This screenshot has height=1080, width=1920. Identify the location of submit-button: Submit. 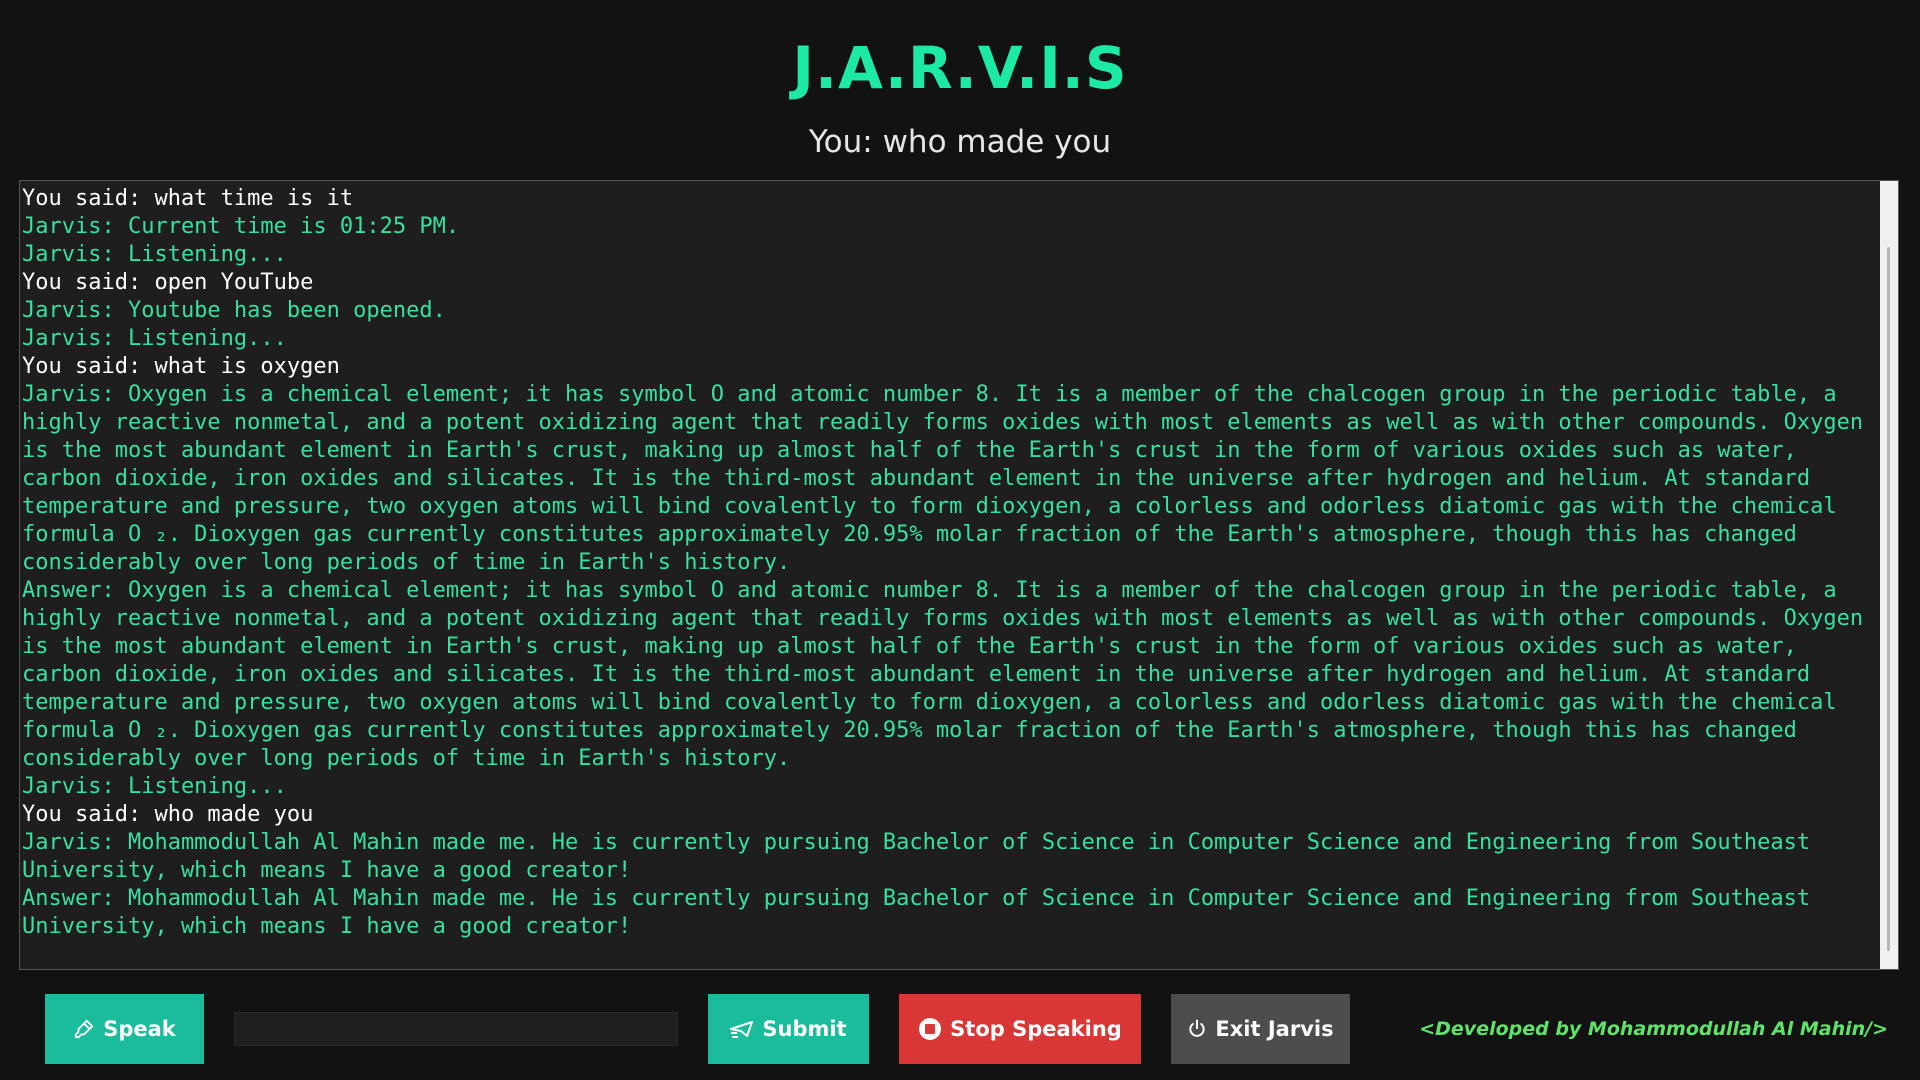
(788, 1029).